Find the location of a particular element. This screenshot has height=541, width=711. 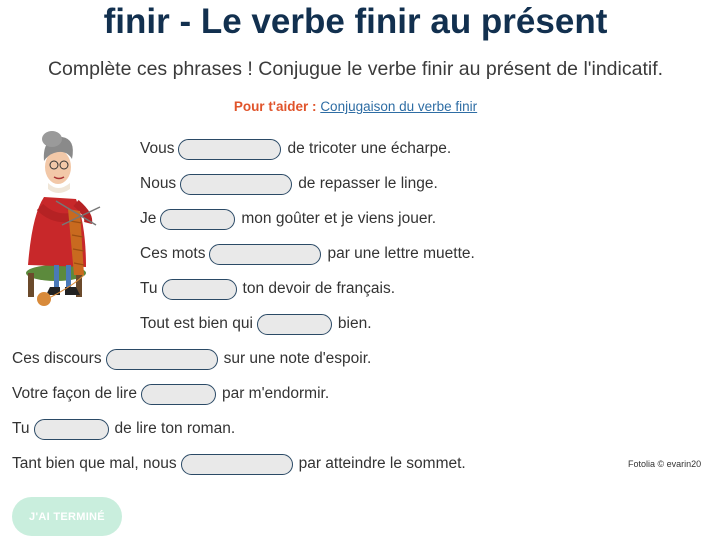

finished-button: J'AI TERMINÉ is located at coordinates (67, 516).